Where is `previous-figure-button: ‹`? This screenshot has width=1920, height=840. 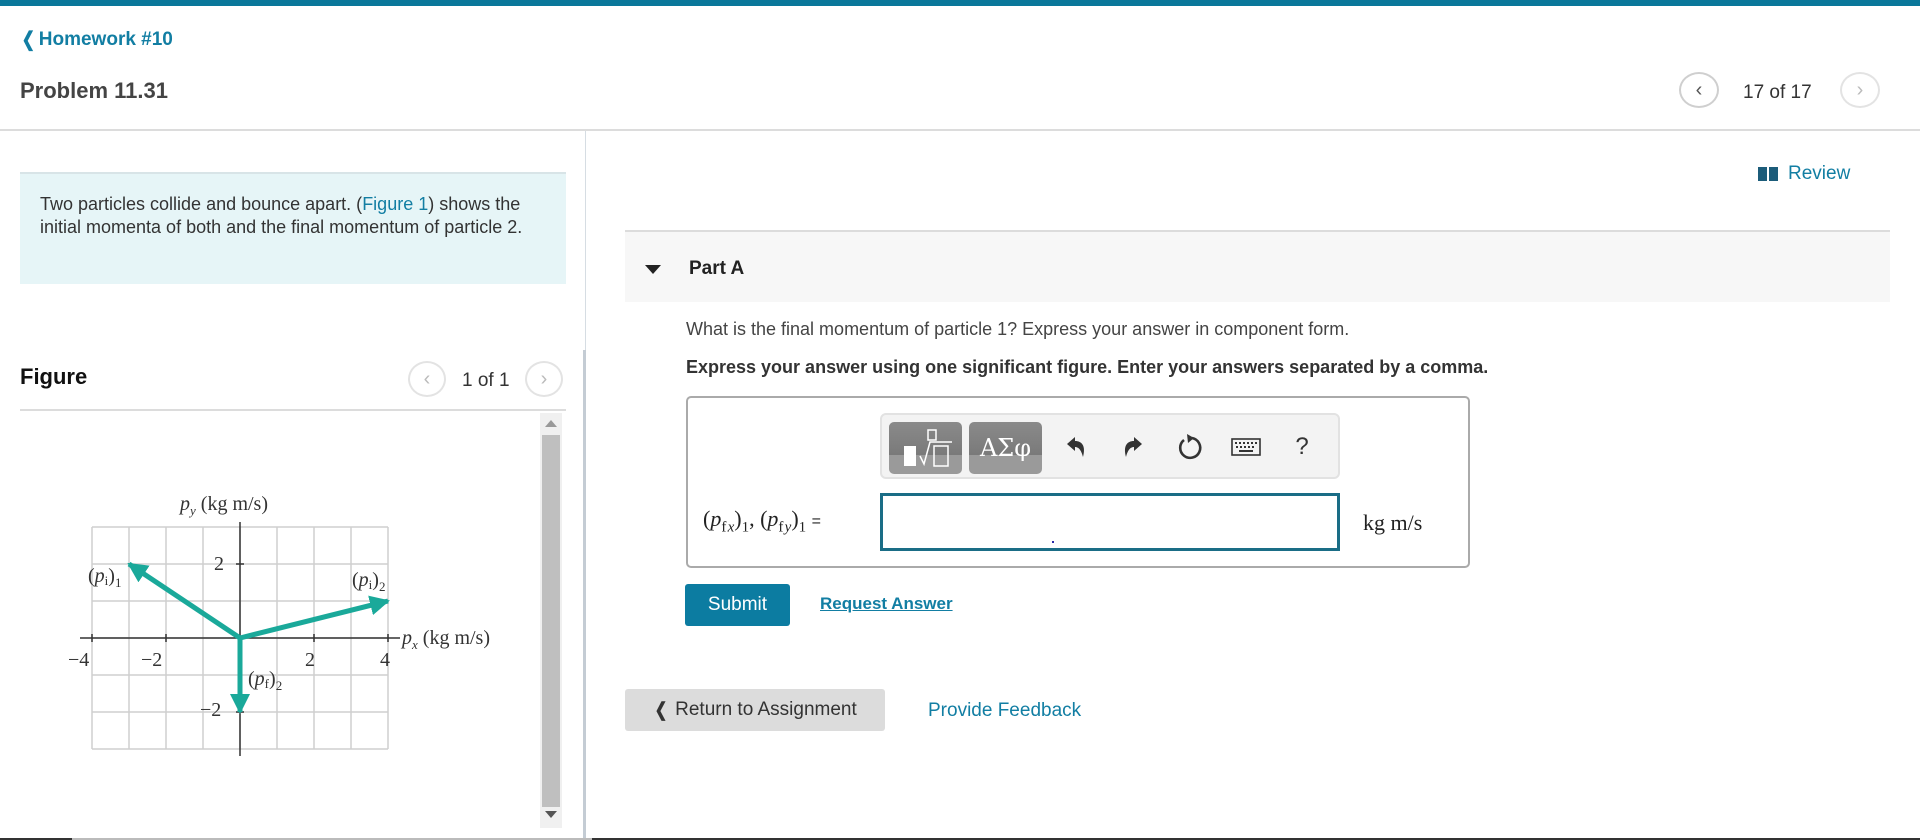 previous-figure-button: ‹ is located at coordinates (427, 379).